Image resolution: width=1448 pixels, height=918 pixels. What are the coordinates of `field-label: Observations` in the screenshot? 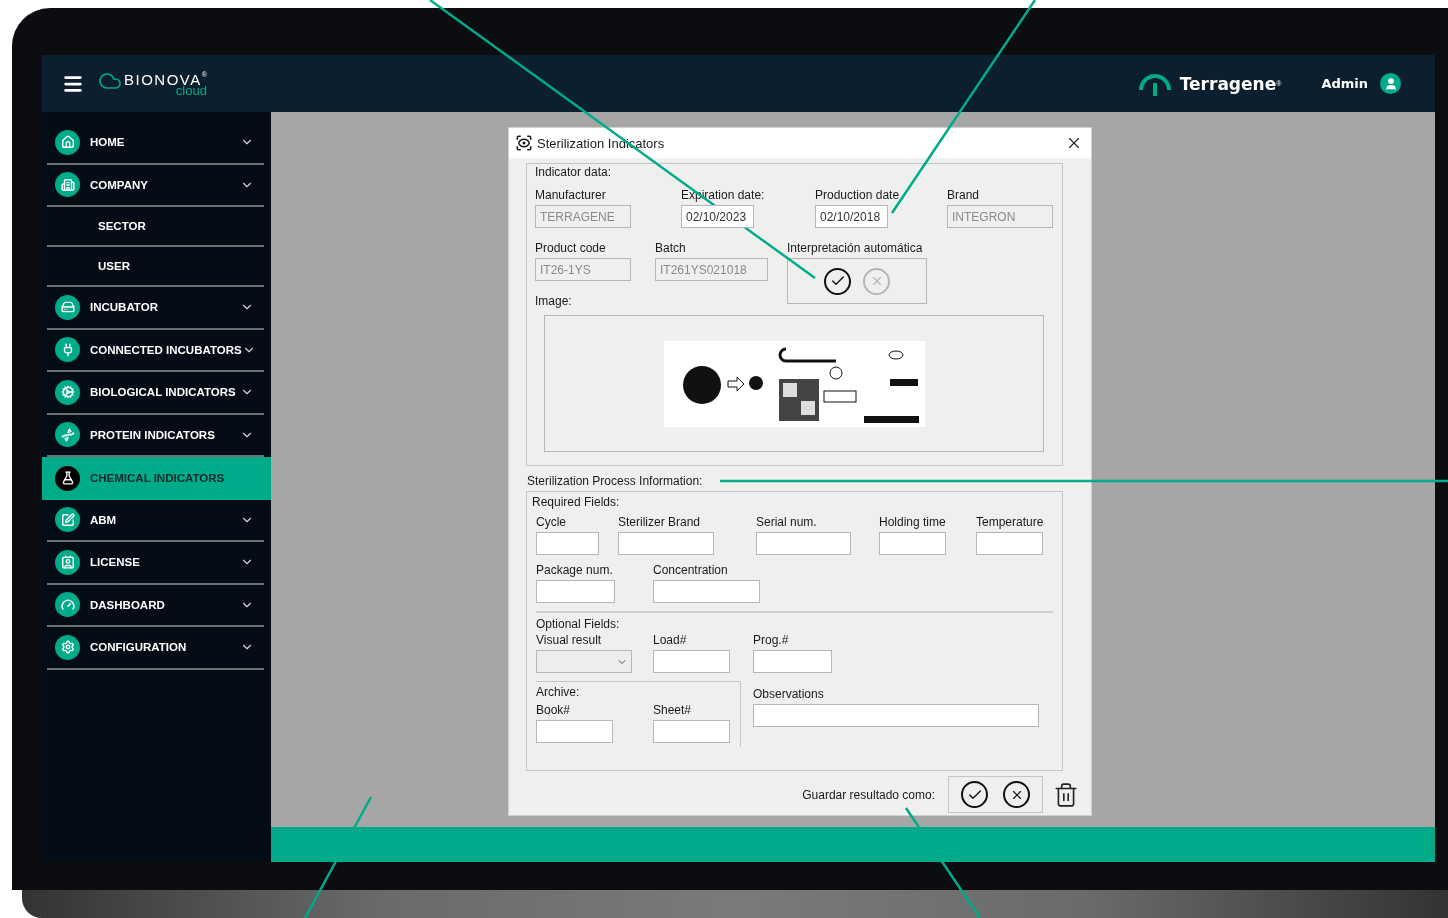 It's located at (789, 694).